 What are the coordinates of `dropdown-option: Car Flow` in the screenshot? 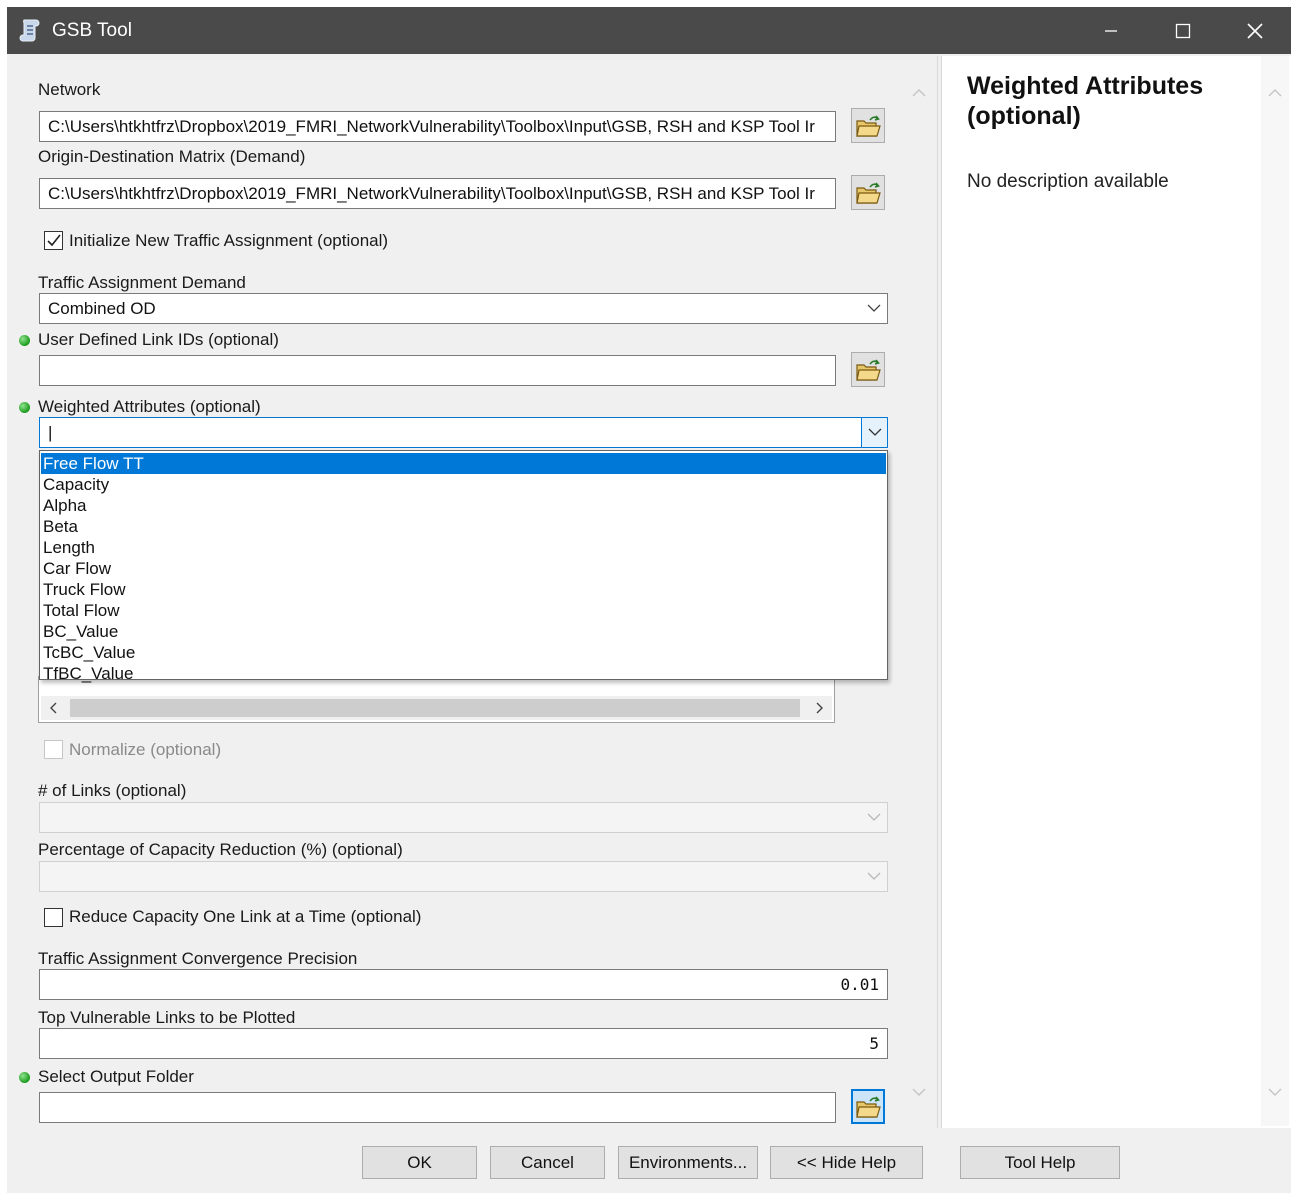 It's located at (463, 568).